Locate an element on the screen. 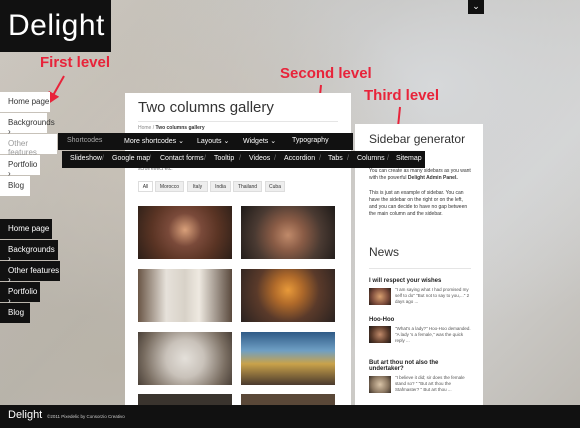 This screenshot has width=580, height=428. news-item-title: I will respect your wishes is located at coordinates (405, 281).